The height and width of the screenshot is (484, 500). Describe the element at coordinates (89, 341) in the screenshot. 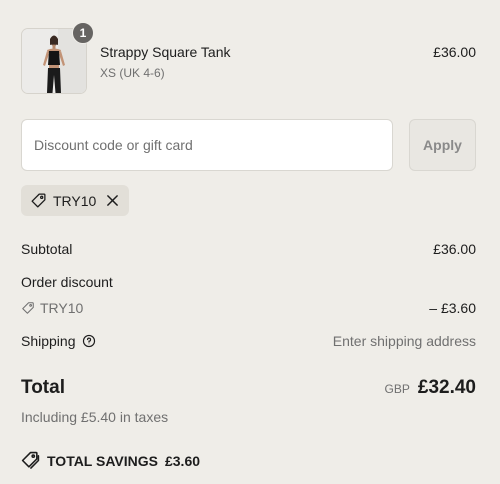

I see `help-circle-icon` at that location.